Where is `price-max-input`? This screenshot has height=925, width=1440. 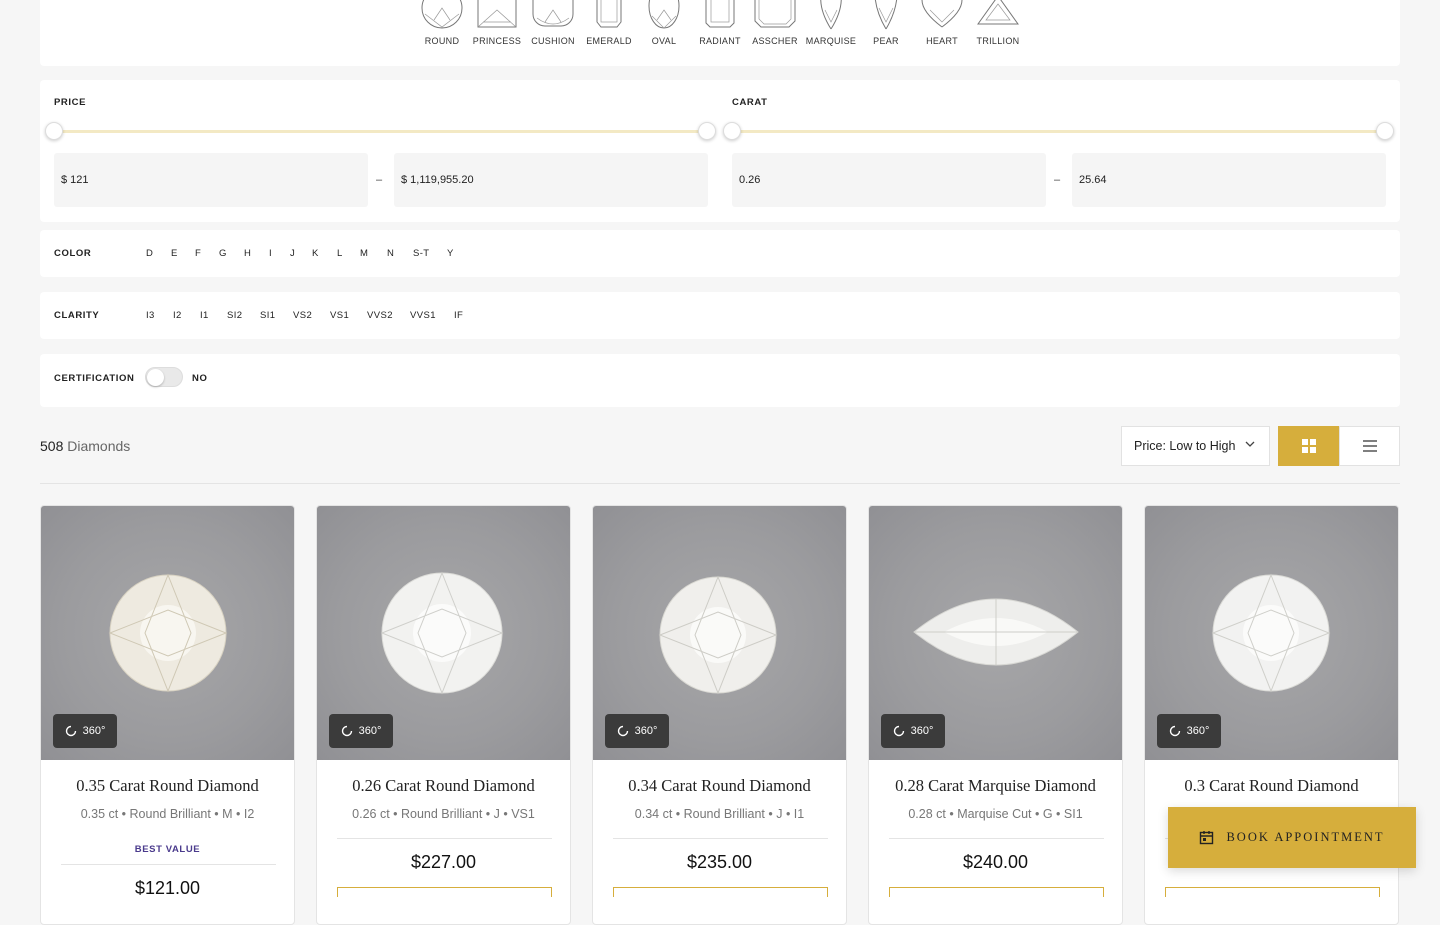 price-max-input is located at coordinates (551, 180).